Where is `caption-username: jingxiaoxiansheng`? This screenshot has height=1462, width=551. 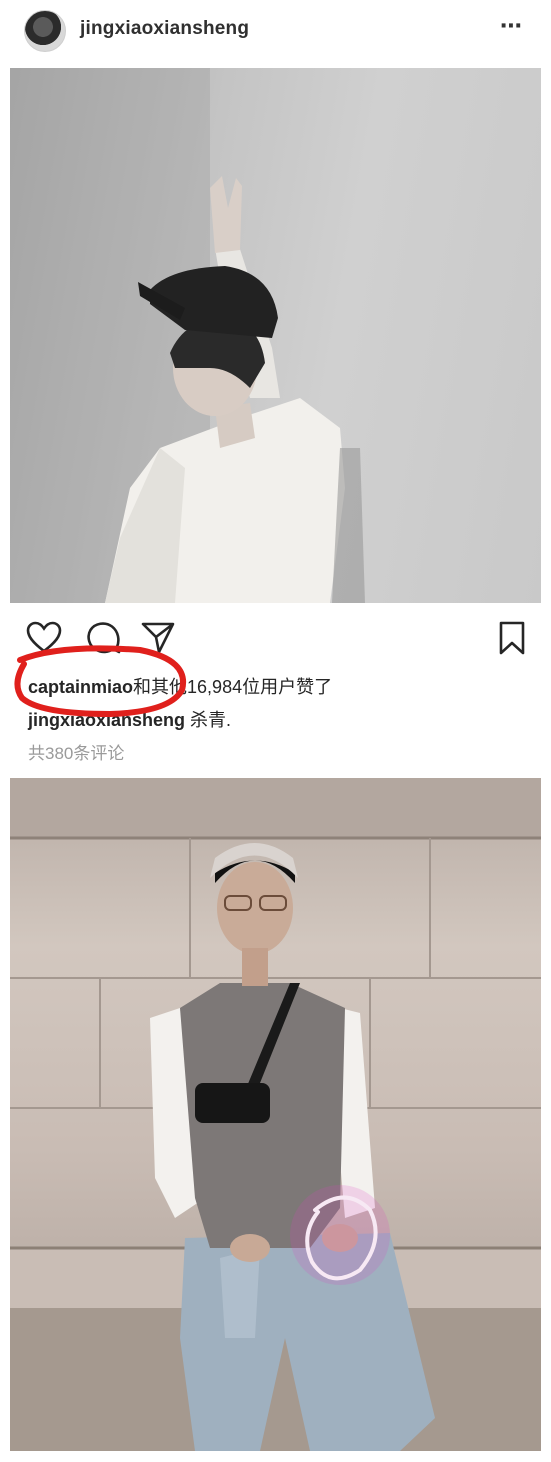
caption-username: jingxiaoxiansheng is located at coordinates (106, 720).